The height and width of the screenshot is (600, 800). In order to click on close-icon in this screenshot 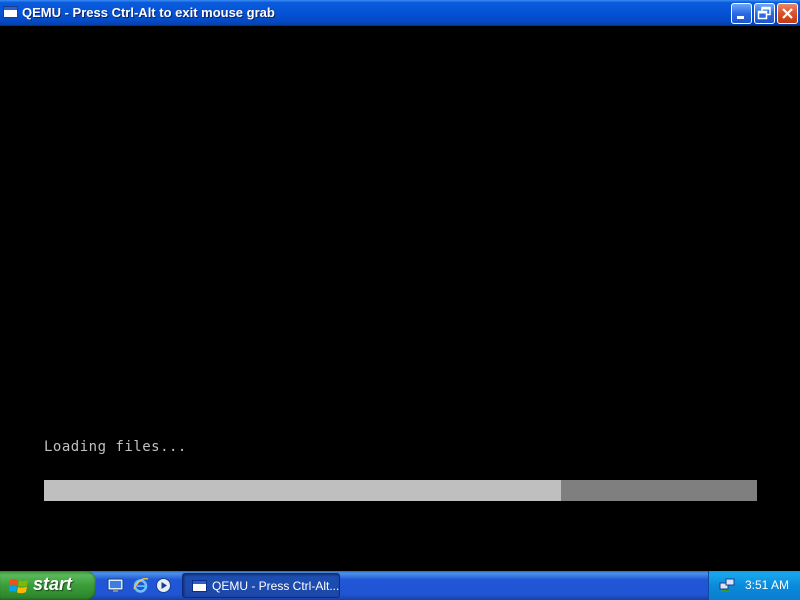, I will do `click(787, 13)`.